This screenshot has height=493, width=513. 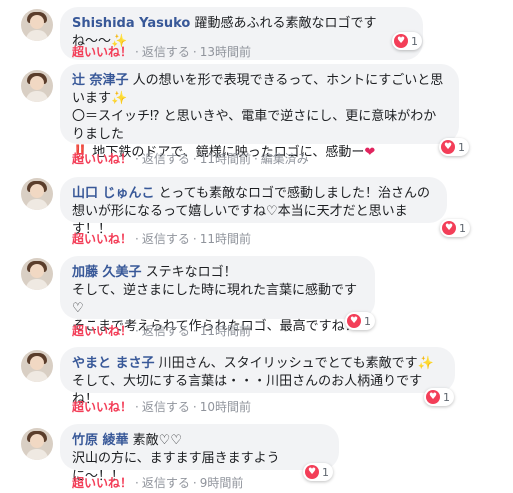 I want to click on comment-actions: 超いいね！ · 返信する · 10時間前, so click(x=161, y=407).